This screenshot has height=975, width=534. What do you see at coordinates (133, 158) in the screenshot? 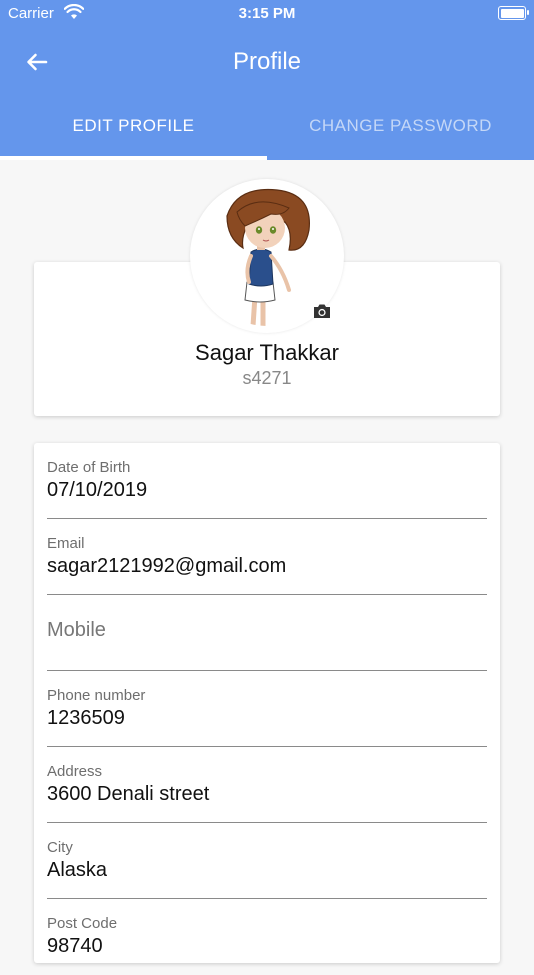
I see `tab-indicator` at bounding box center [133, 158].